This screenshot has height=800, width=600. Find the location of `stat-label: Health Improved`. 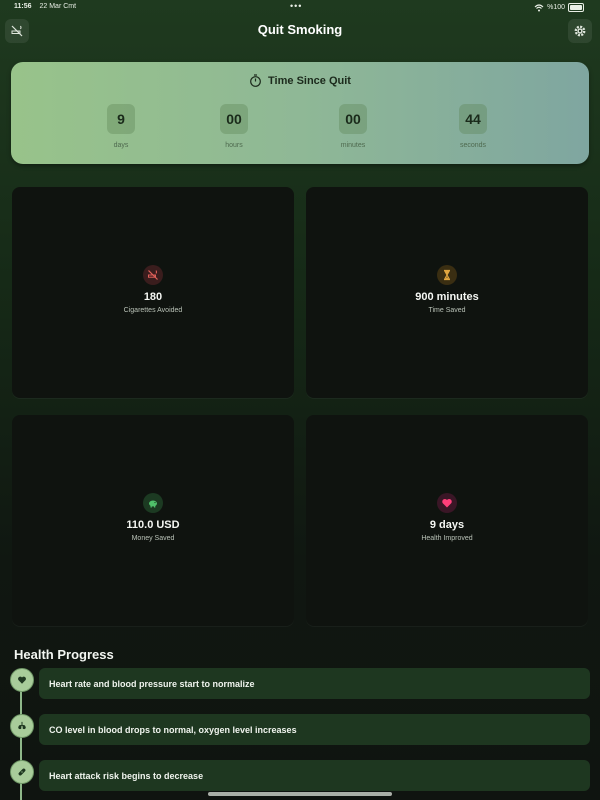

stat-label: Health Improved is located at coordinates (447, 538).